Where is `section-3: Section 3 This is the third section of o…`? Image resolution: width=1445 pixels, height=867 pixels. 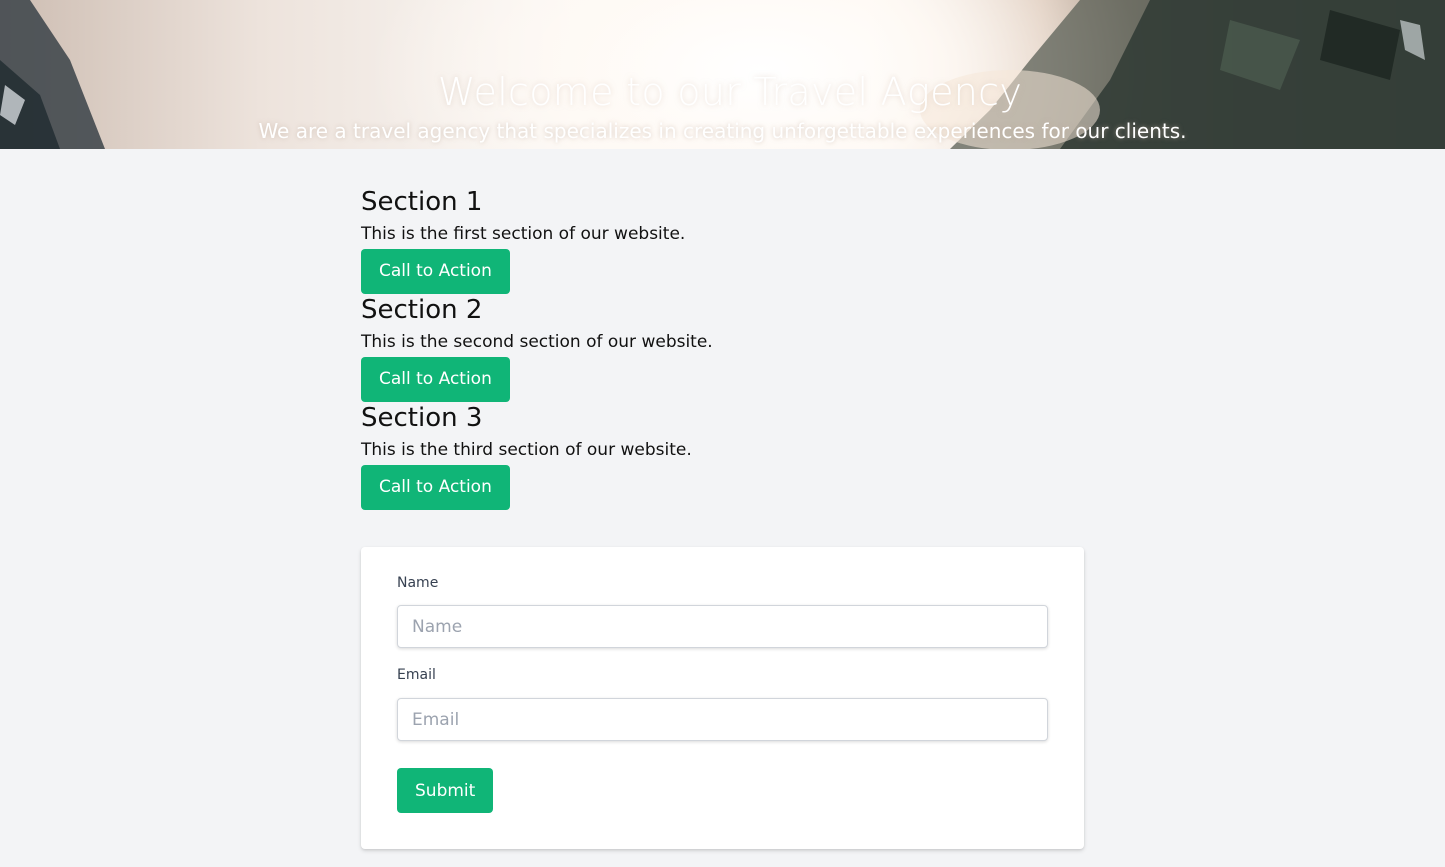 section-3: Section 3 This is the third section of o… is located at coordinates (722, 456).